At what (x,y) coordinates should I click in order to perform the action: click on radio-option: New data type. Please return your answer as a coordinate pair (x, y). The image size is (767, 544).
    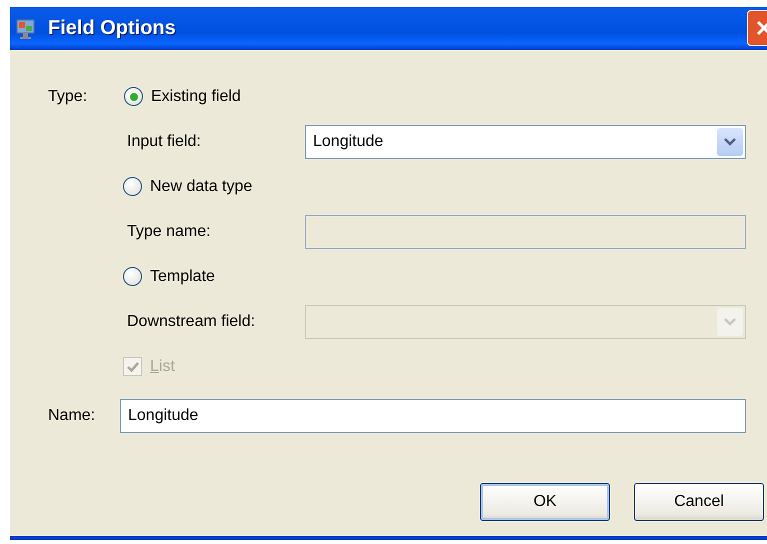
    Looking at the image, I should click on (187, 186).